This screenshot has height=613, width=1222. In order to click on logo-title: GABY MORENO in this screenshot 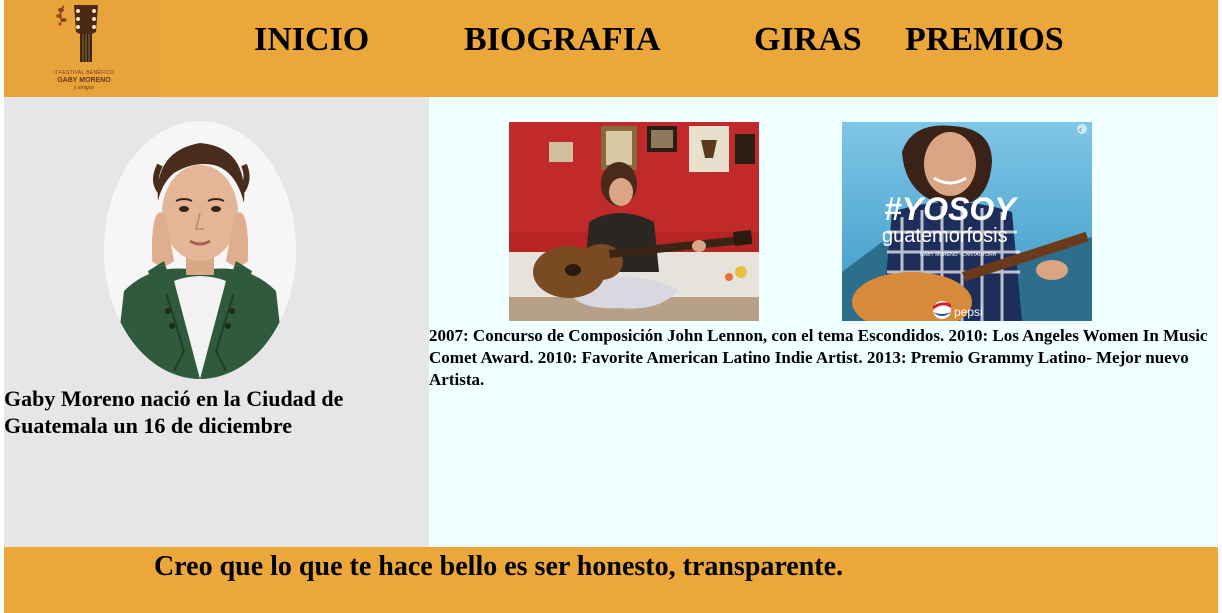, I will do `click(84, 80)`.